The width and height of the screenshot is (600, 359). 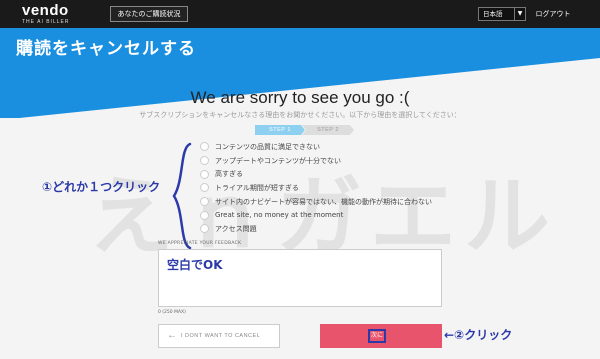 I want to click on page-title: 購読をキャンセルする, so click(x=106, y=49).